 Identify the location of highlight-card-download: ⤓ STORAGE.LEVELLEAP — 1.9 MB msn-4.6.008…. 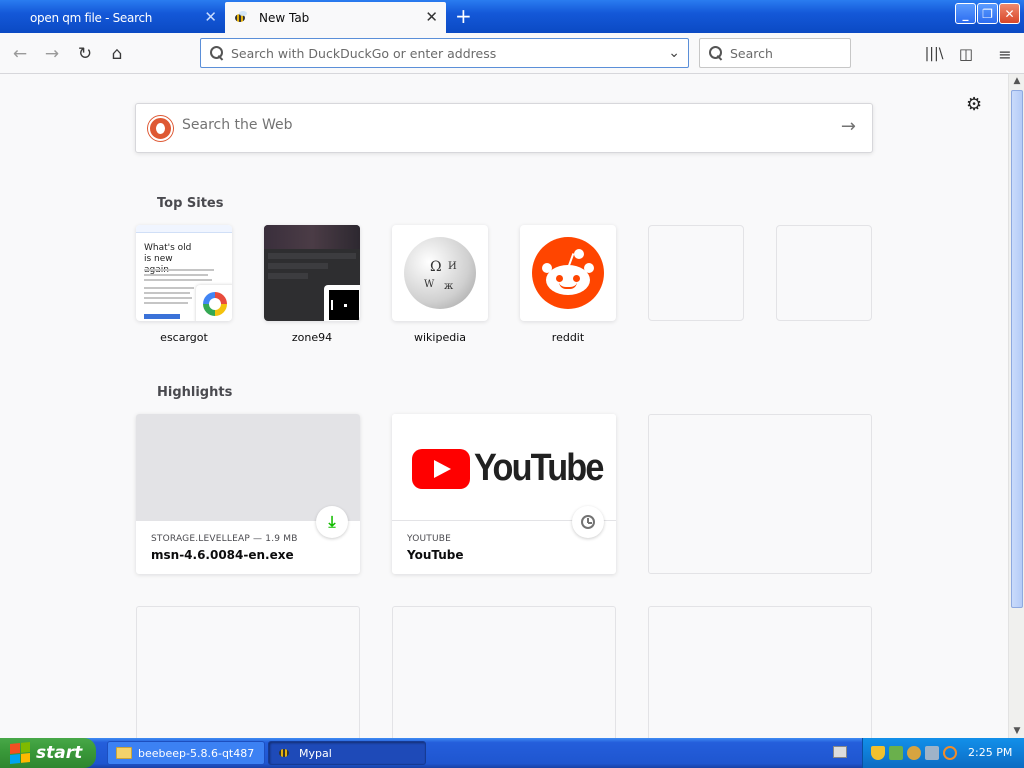
(248, 494).